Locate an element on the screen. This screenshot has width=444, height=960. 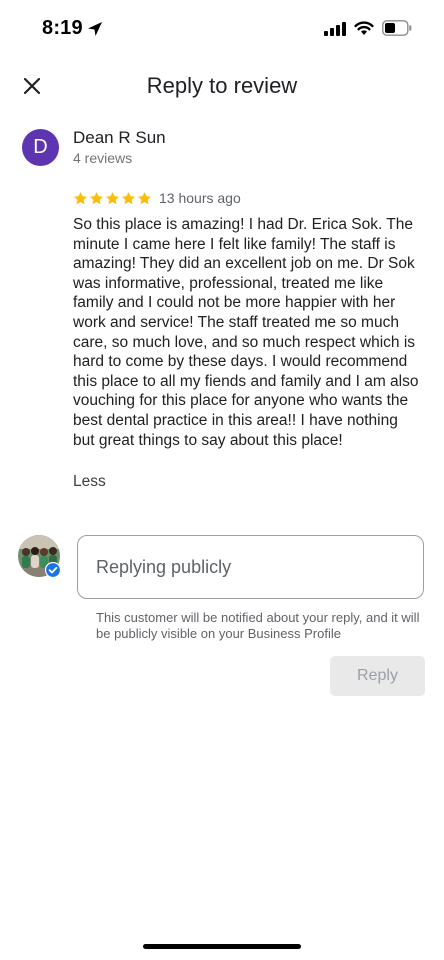
rating-row: 13 hours ago is located at coordinates (157, 198).